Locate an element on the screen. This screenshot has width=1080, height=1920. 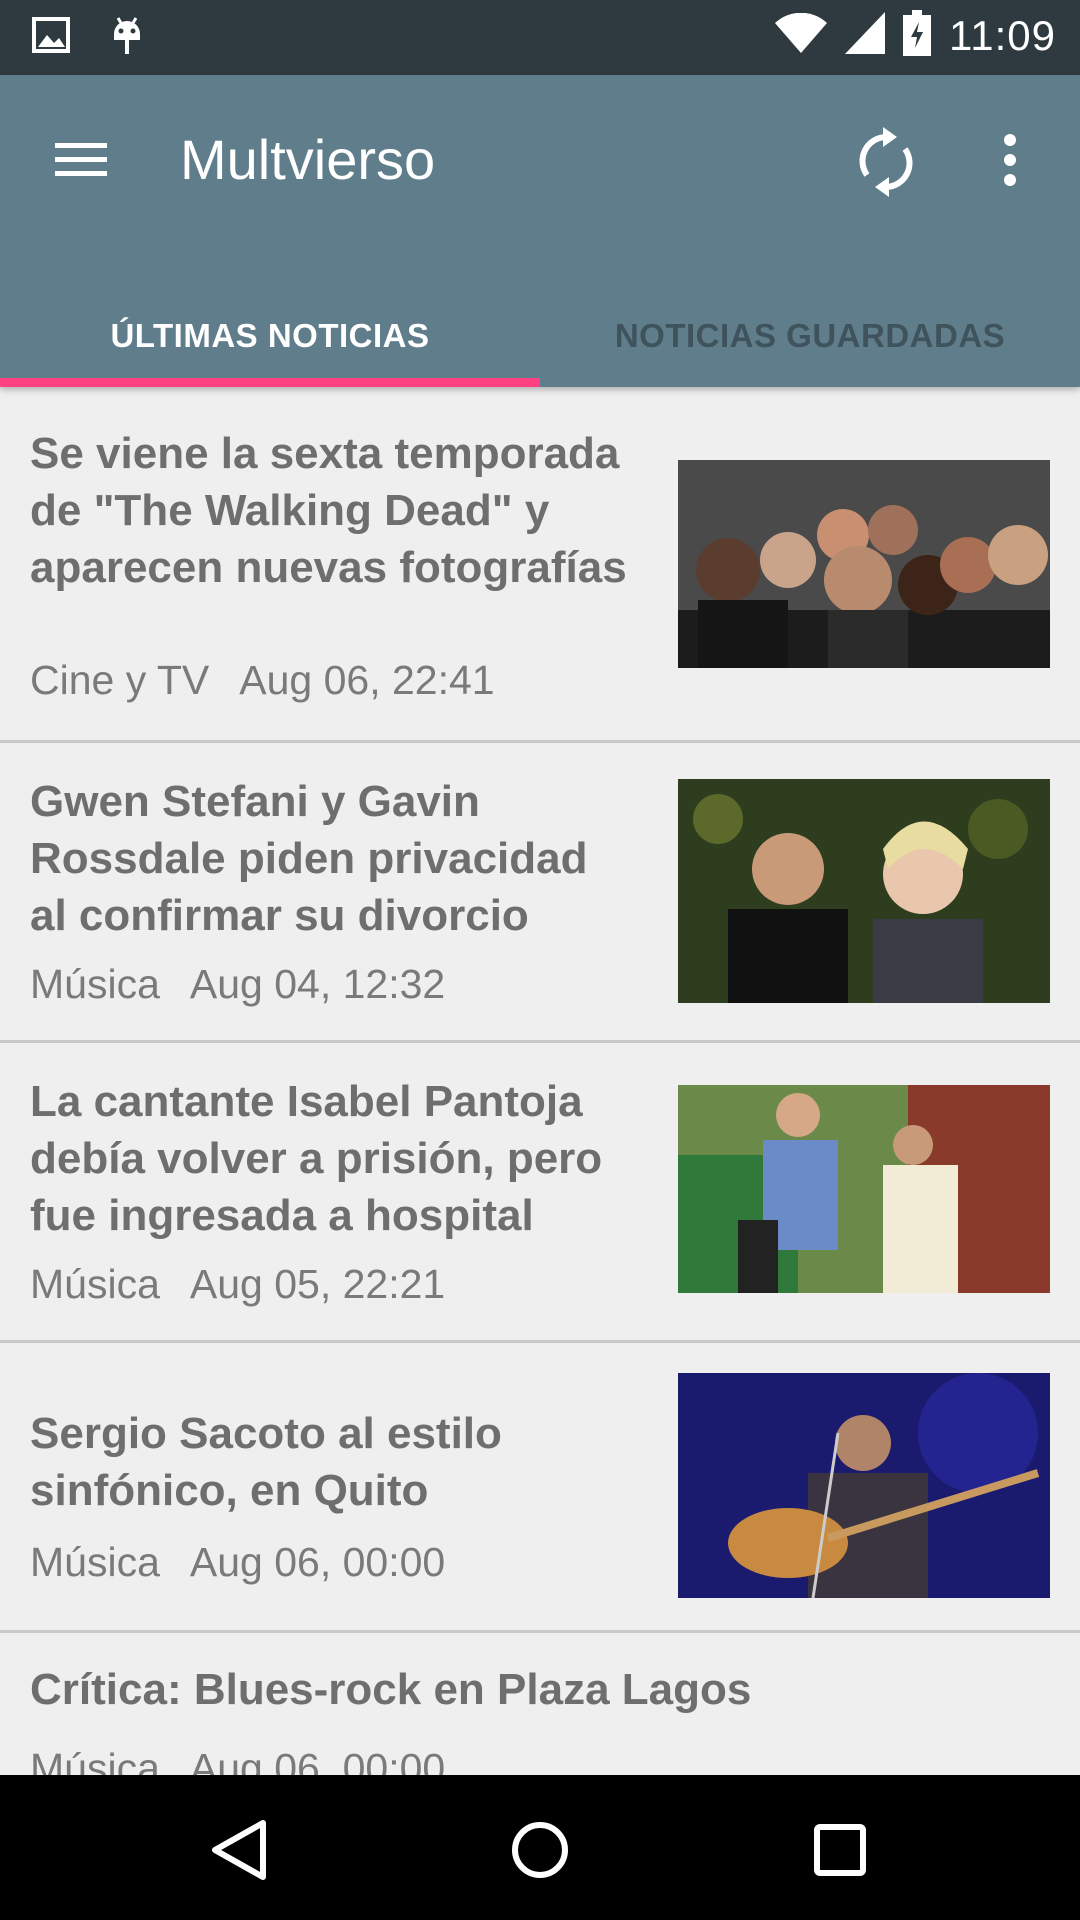
back-icon is located at coordinates (240, 1850).